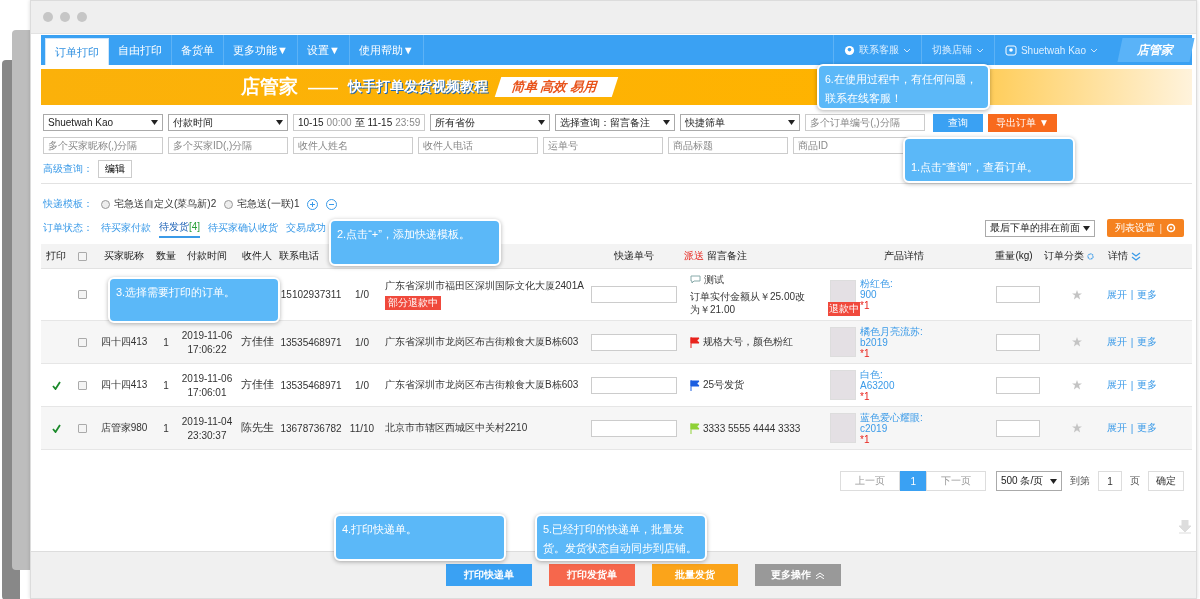 The image size is (1200, 599). What do you see at coordinates (82, 256) in the screenshot?
I see `select-all-checkbox` at bounding box center [82, 256].